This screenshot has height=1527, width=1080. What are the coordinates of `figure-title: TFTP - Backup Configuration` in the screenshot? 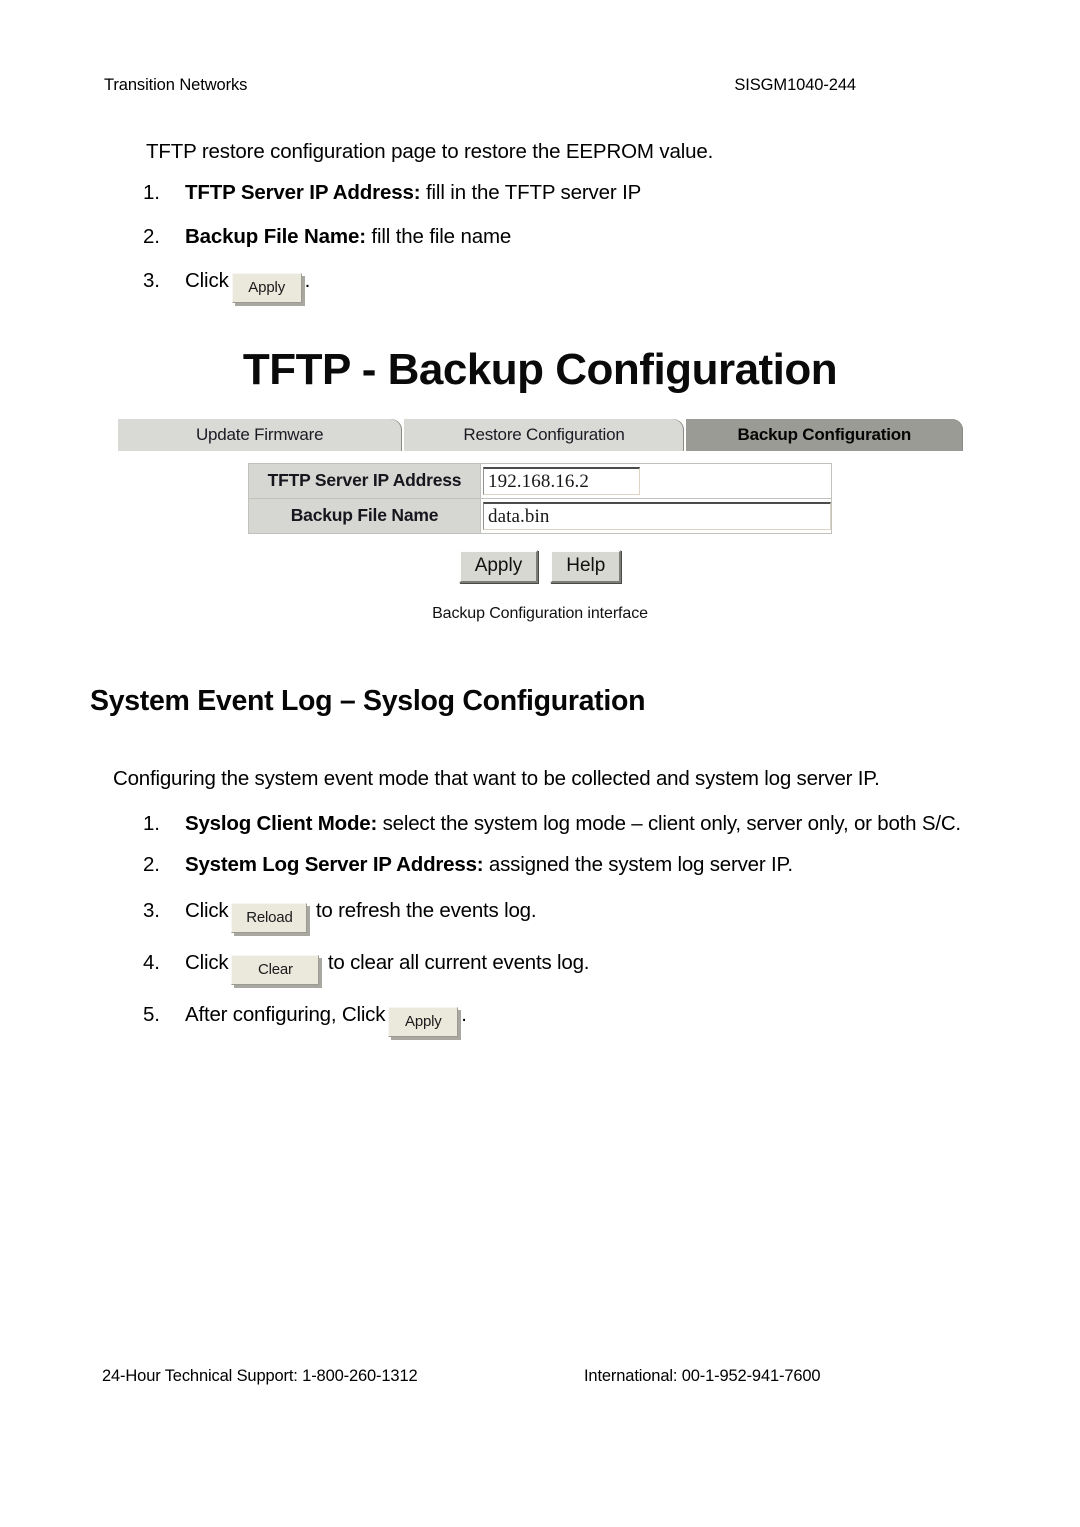 It's located at (540, 369).